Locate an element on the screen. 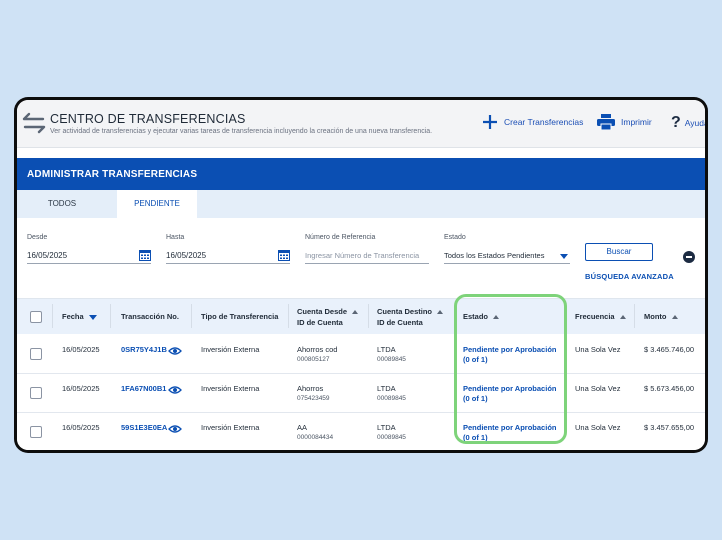 The image size is (722, 540). col-cuenta-desde-sub: ID de Cuenta is located at coordinates (320, 322).